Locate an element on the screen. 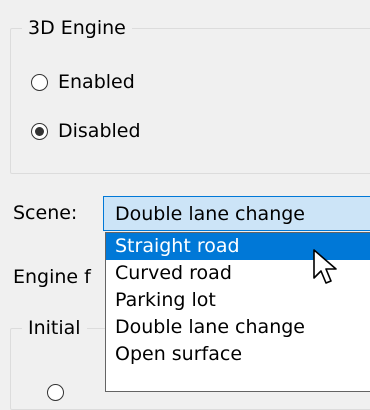 The width and height of the screenshot is (370, 410). radio-disabled is located at coordinates (39, 131).